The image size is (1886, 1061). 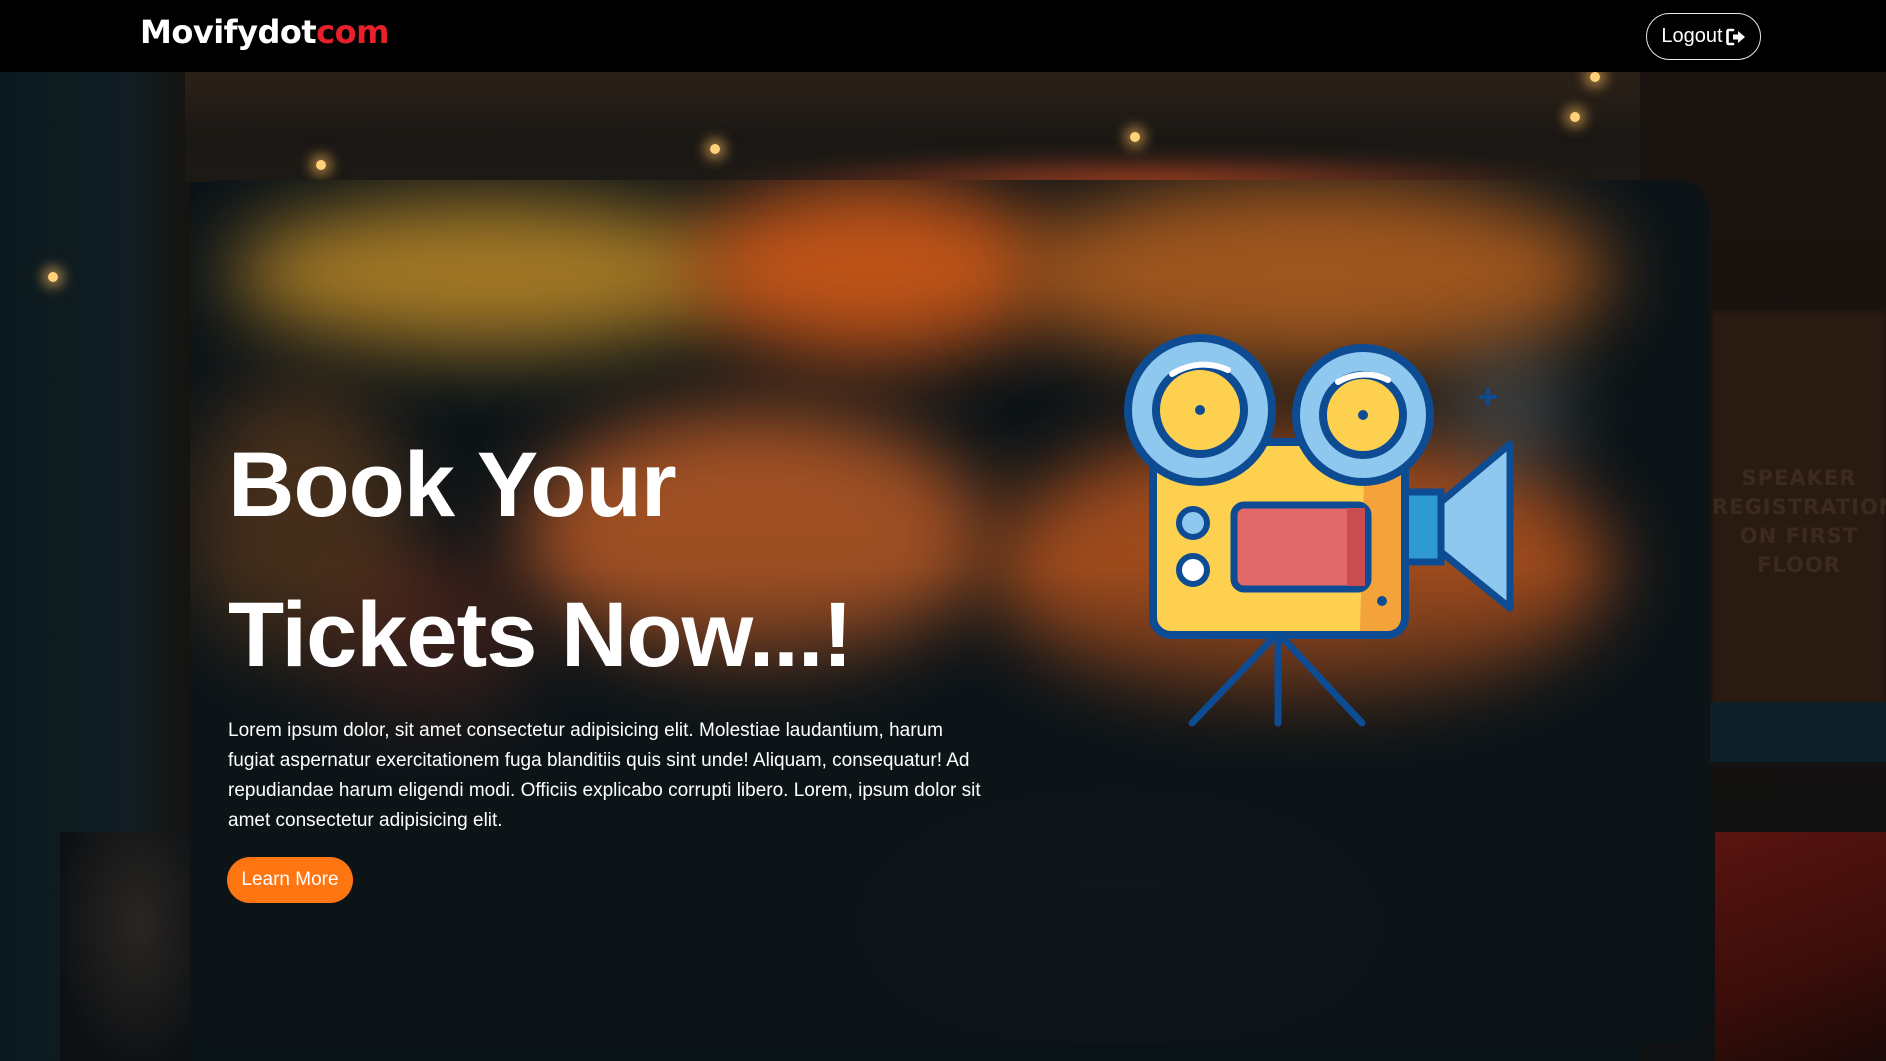 I want to click on movie-camera-icon, so click(x=1319, y=530).